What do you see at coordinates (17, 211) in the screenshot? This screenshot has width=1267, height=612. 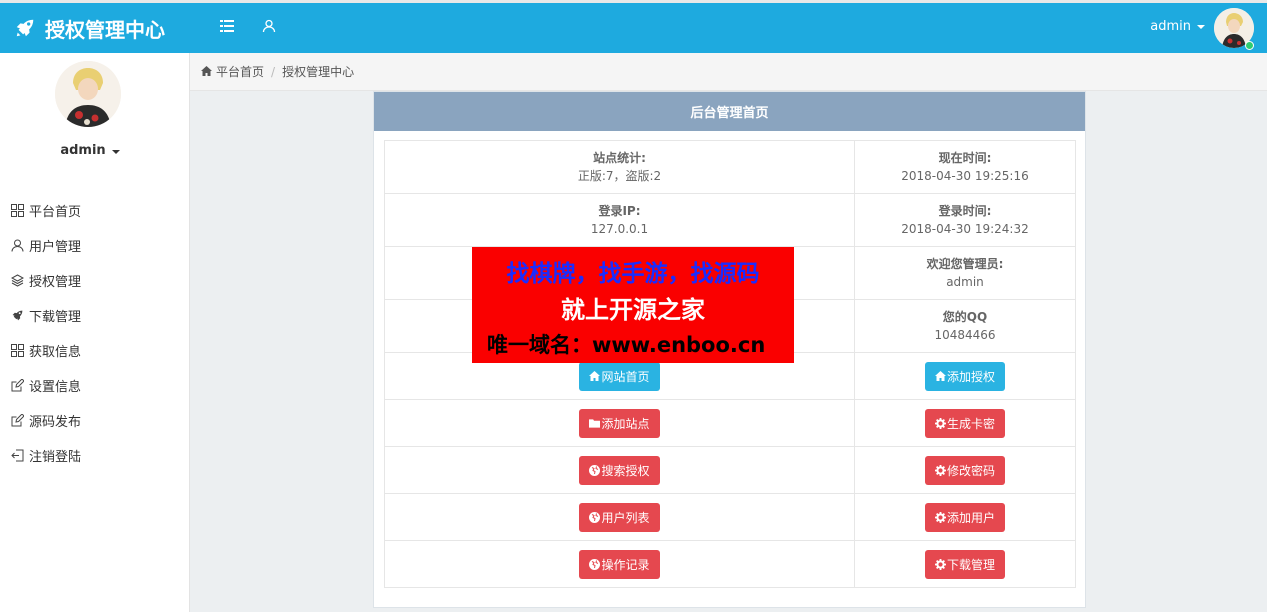 I see `grid-icon` at bounding box center [17, 211].